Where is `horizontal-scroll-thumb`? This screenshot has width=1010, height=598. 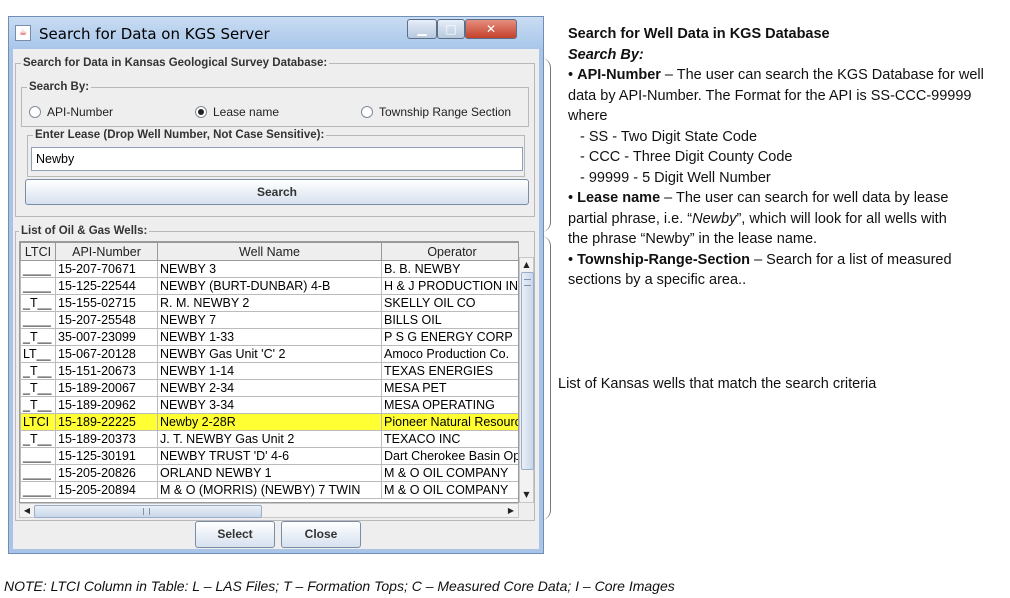
horizontal-scroll-thumb is located at coordinates (148, 511).